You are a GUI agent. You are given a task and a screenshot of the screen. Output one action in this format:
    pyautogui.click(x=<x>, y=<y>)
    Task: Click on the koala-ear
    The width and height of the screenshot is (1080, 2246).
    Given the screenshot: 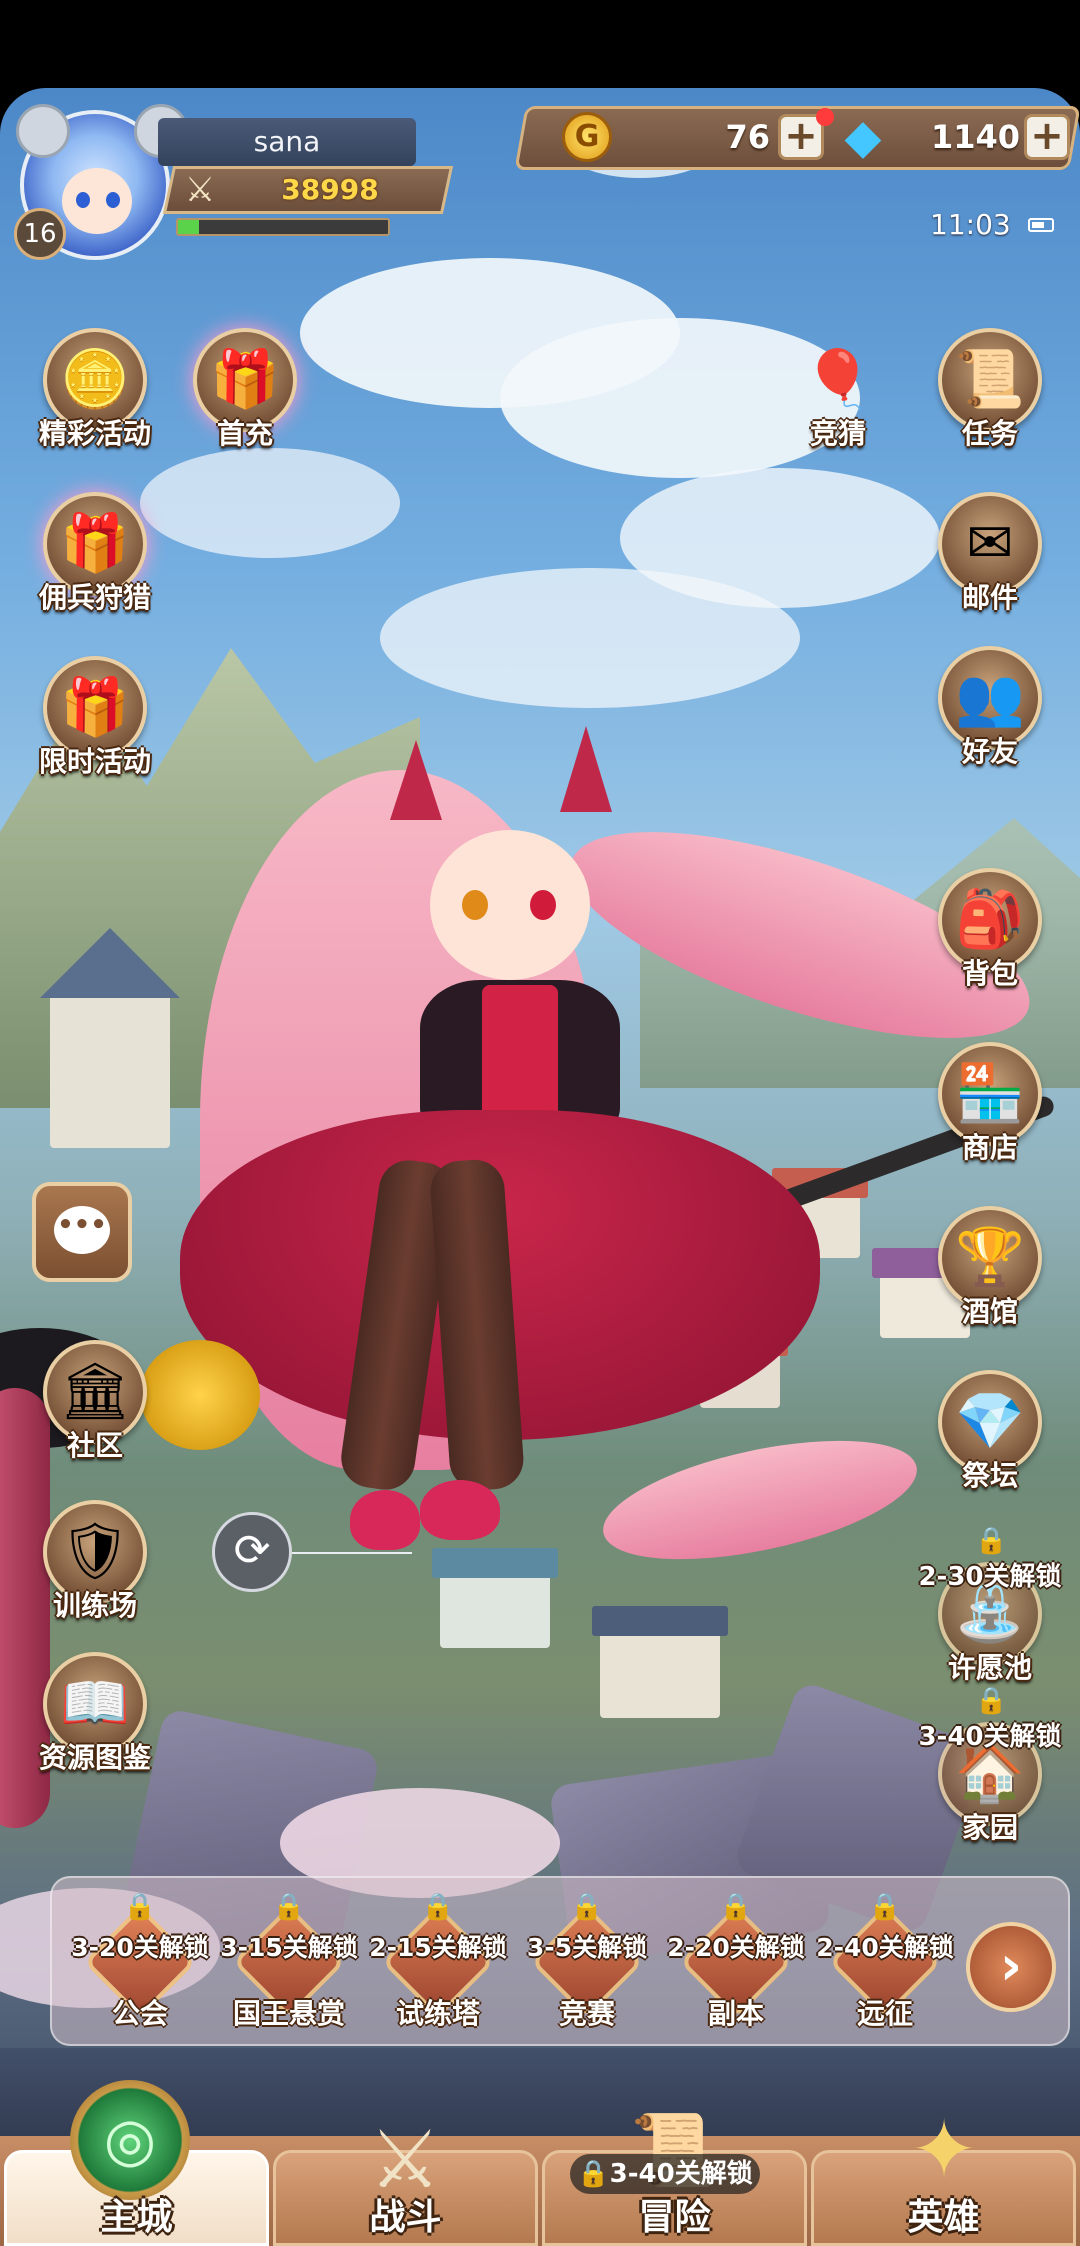 What is the action you would take?
    pyautogui.click(x=43, y=131)
    